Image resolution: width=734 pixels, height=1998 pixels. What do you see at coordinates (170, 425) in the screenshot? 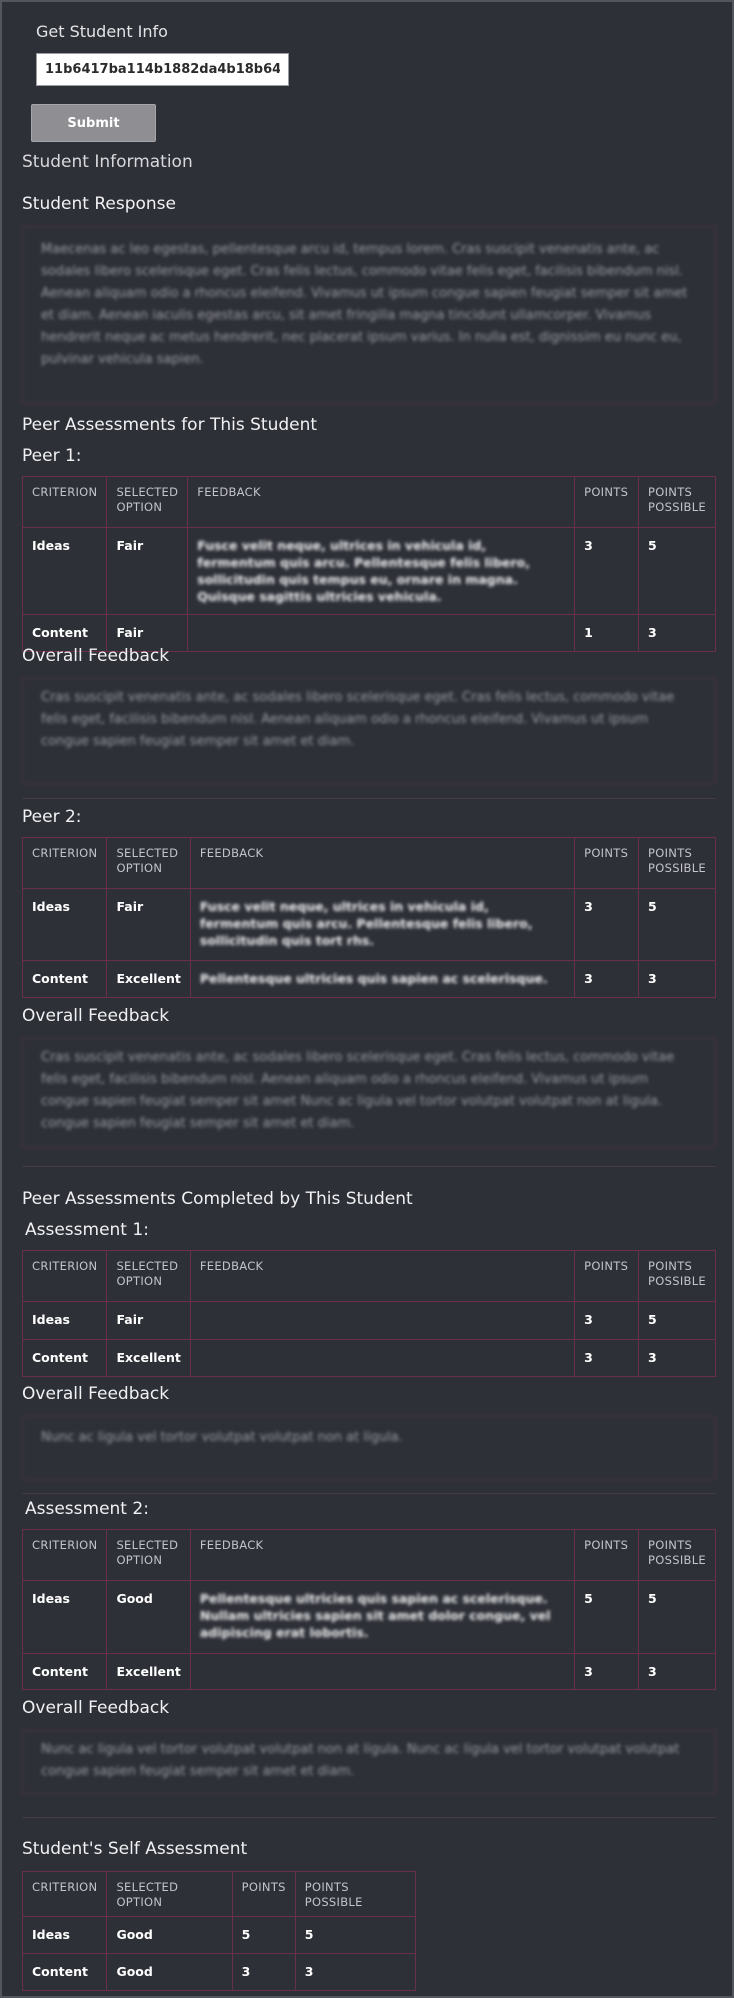
I see `peer-assessments-title: Peer Assessments for This Student` at bounding box center [170, 425].